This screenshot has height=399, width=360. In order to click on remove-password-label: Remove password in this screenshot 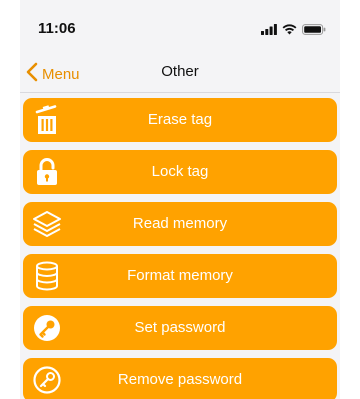, I will do `click(180, 379)`.